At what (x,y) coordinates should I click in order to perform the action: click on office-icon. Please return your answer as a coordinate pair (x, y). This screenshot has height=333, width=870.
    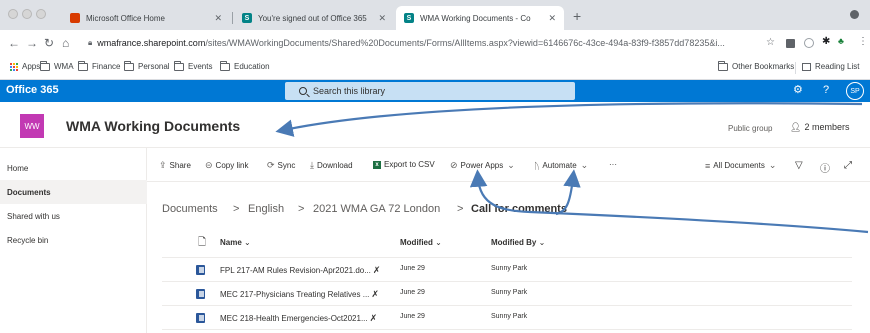
    Looking at the image, I should click on (75, 18).